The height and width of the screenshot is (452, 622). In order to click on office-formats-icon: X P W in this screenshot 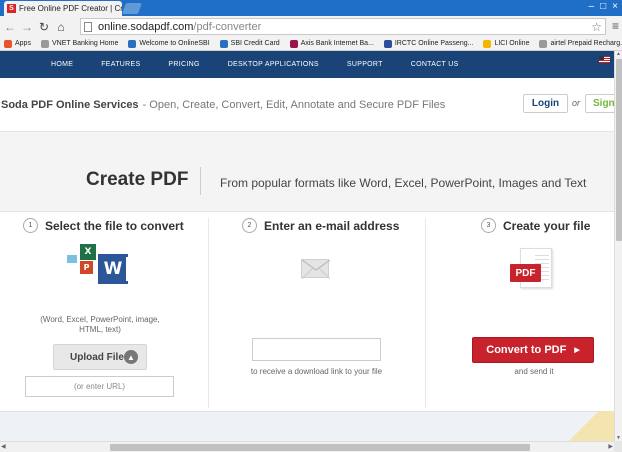, I will do `click(99, 265)`.